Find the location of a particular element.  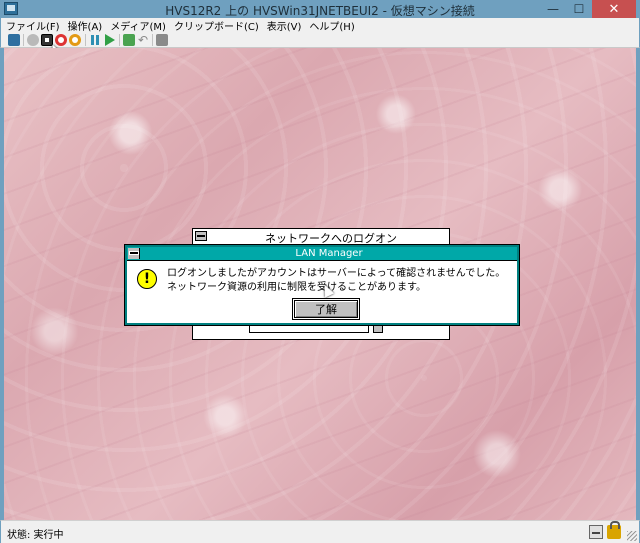

network-logon-title: ネットワークへのログオン is located at coordinates (331, 238).